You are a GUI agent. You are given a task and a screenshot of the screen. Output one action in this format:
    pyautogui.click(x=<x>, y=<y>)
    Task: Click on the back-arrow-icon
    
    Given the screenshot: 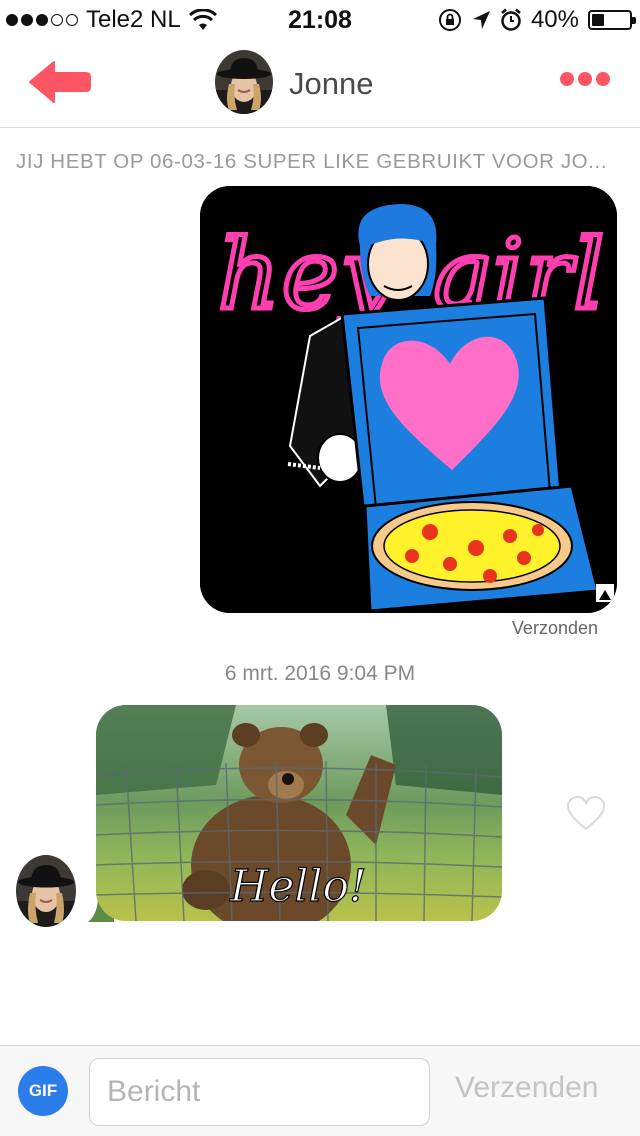 What is the action you would take?
    pyautogui.click(x=60, y=82)
    